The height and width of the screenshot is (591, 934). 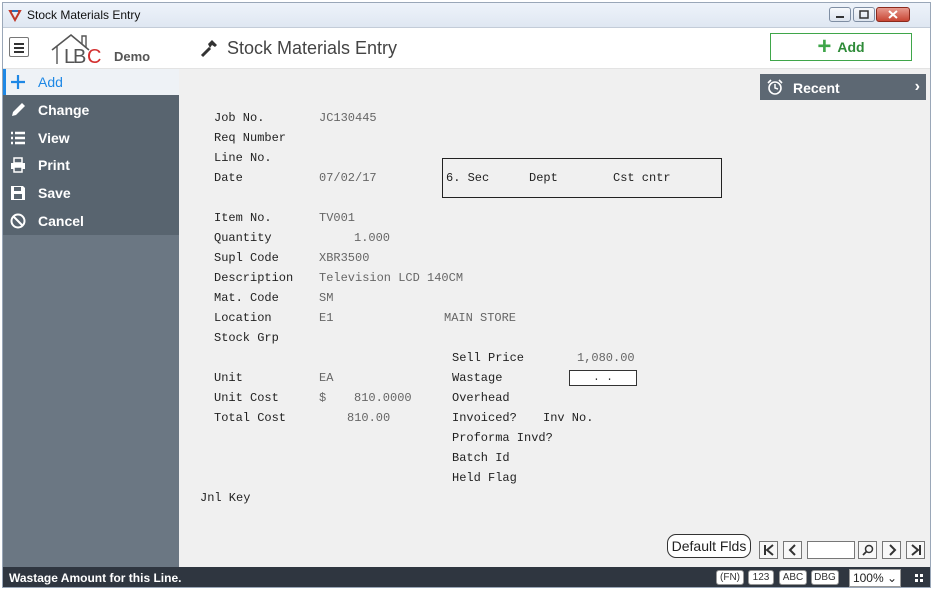 I want to click on sidebar-item-label: Cancel, so click(x=61, y=221).